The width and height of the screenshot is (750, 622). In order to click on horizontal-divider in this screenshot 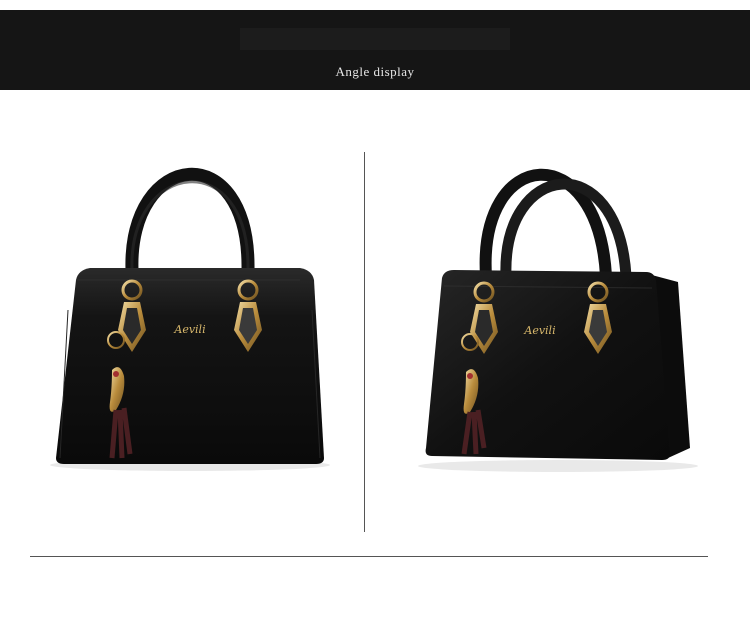, I will do `click(369, 556)`.